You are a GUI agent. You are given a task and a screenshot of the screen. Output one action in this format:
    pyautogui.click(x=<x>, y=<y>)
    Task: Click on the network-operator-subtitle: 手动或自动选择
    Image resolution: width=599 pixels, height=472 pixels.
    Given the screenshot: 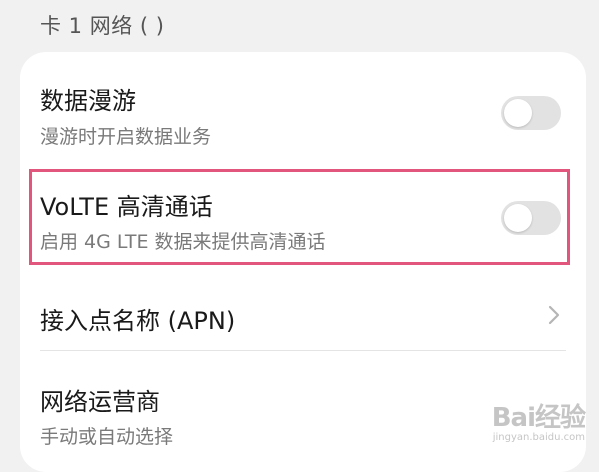 What is the action you would take?
    pyautogui.click(x=107, y=437)
    